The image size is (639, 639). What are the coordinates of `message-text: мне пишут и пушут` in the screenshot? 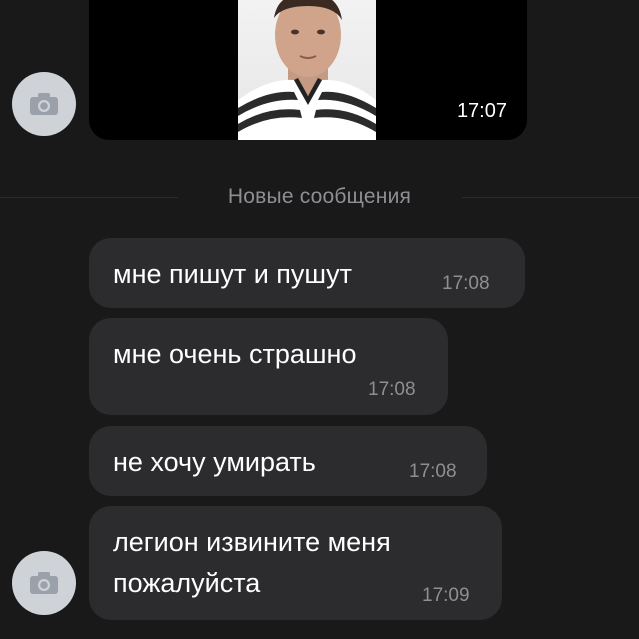 It's located at (232, 274).